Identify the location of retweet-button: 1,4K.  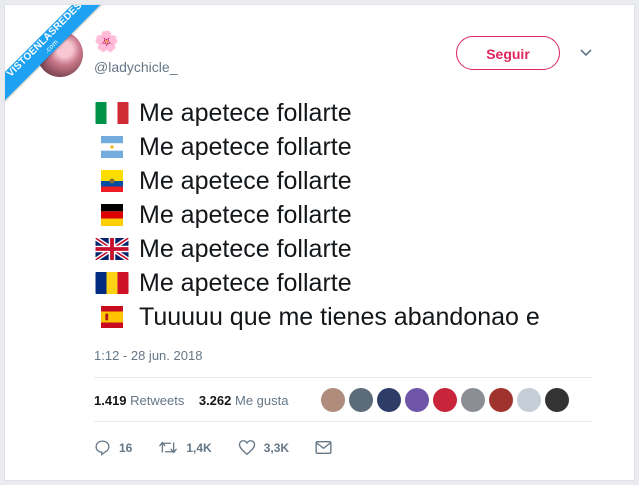
(185, 447).